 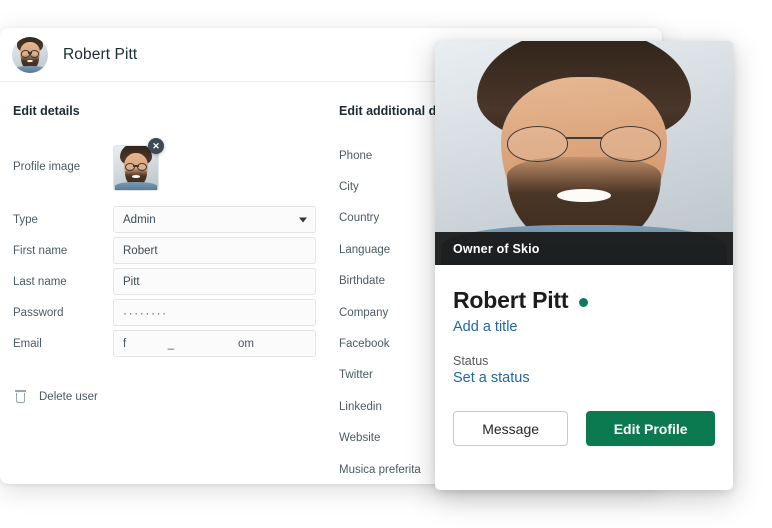 I want to click on first-name-label: First name, so click(x=40, y=250).